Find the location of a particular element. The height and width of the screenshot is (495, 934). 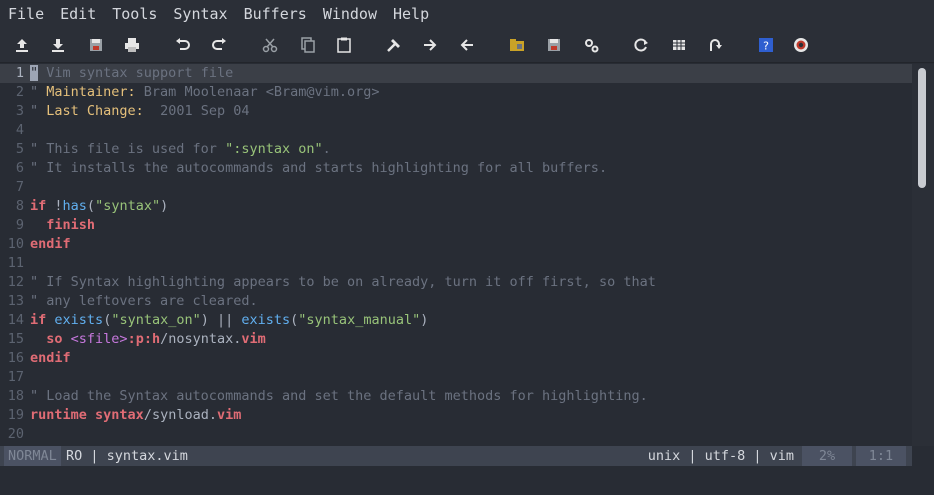

line-text: so <sfile>:p:h/nosyntax.vim is located at coordinates (148, 339).